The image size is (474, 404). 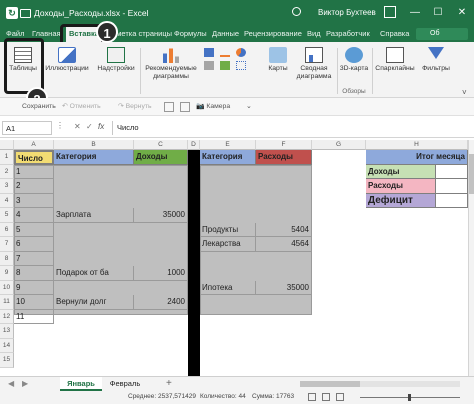 What do you see at coordinates (314, 70) in the screenshot?
I see `pivotchart-button: Сводная диаграмма` at bounding box center [314, 70].